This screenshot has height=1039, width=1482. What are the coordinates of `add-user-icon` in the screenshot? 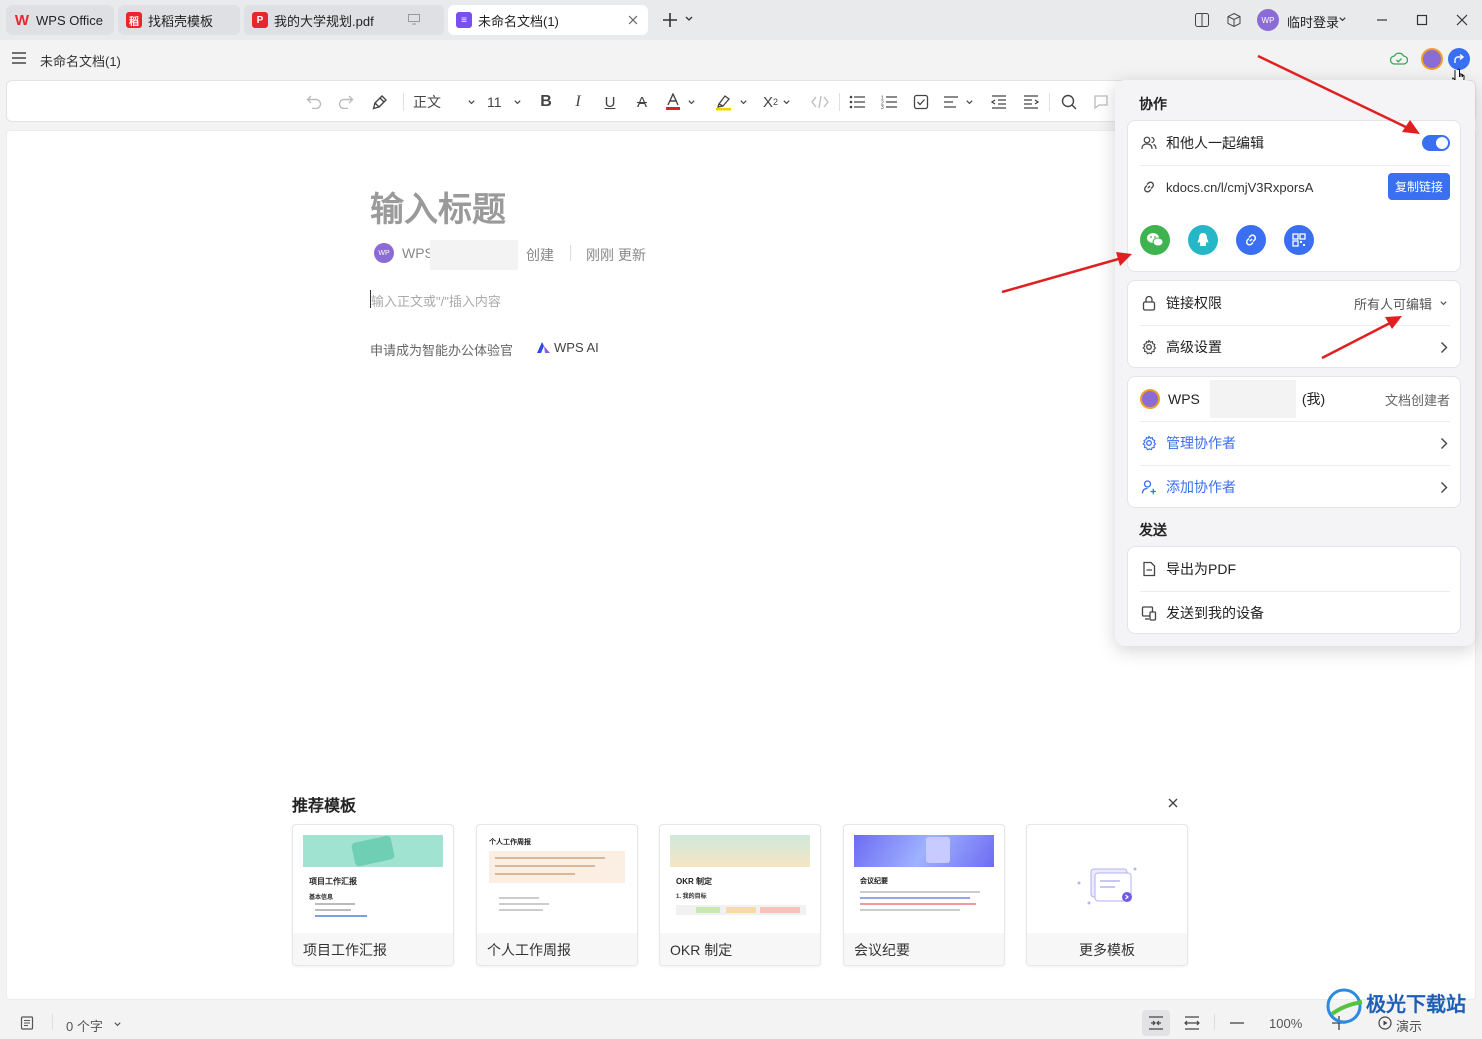 It's located at (1149, 487).